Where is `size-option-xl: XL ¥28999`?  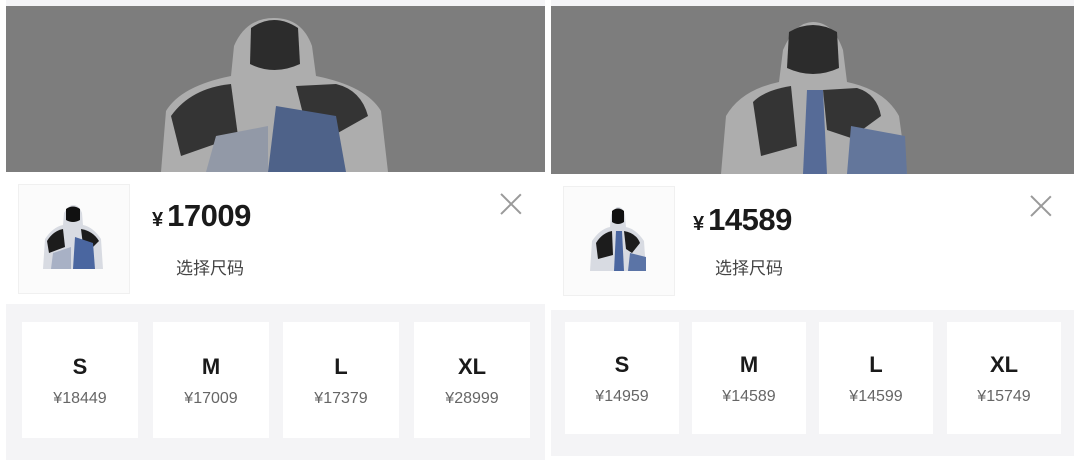 size-option-xl: XL ¥28999 is located at coordinates (472, 380).